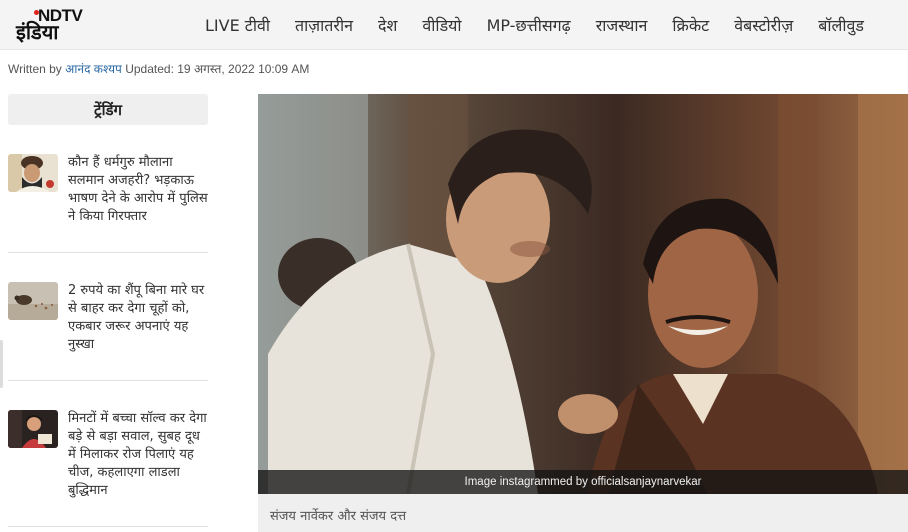  I want to click on ndtv-india-logo: NDTV इंडिया, so click(54, 25).